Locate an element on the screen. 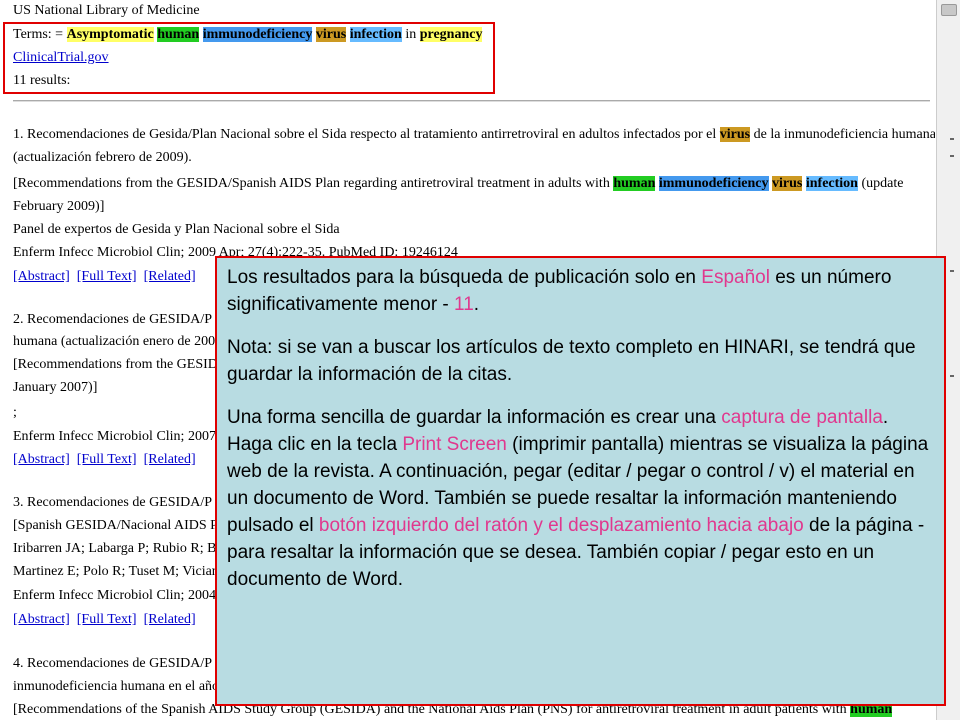 The height and width of the screenshot is (720, 960). divider is located at coordinates (471, 100).